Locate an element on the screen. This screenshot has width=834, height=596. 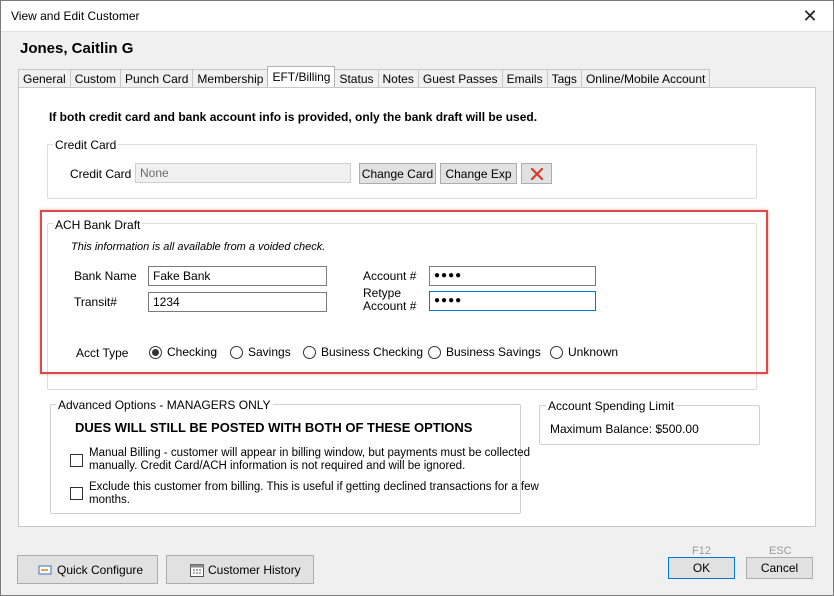
acct-type-savings-label: Savings is located at coordinates (269, 352).